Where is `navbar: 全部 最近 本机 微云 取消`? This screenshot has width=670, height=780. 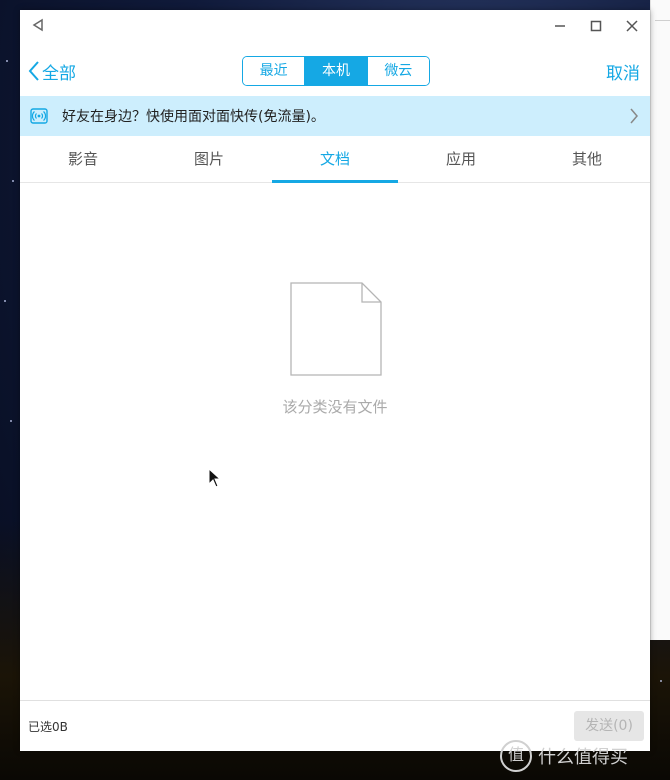
navbar: 全部 最近 本机 微云 取消 is located at coordinates (335, 71).